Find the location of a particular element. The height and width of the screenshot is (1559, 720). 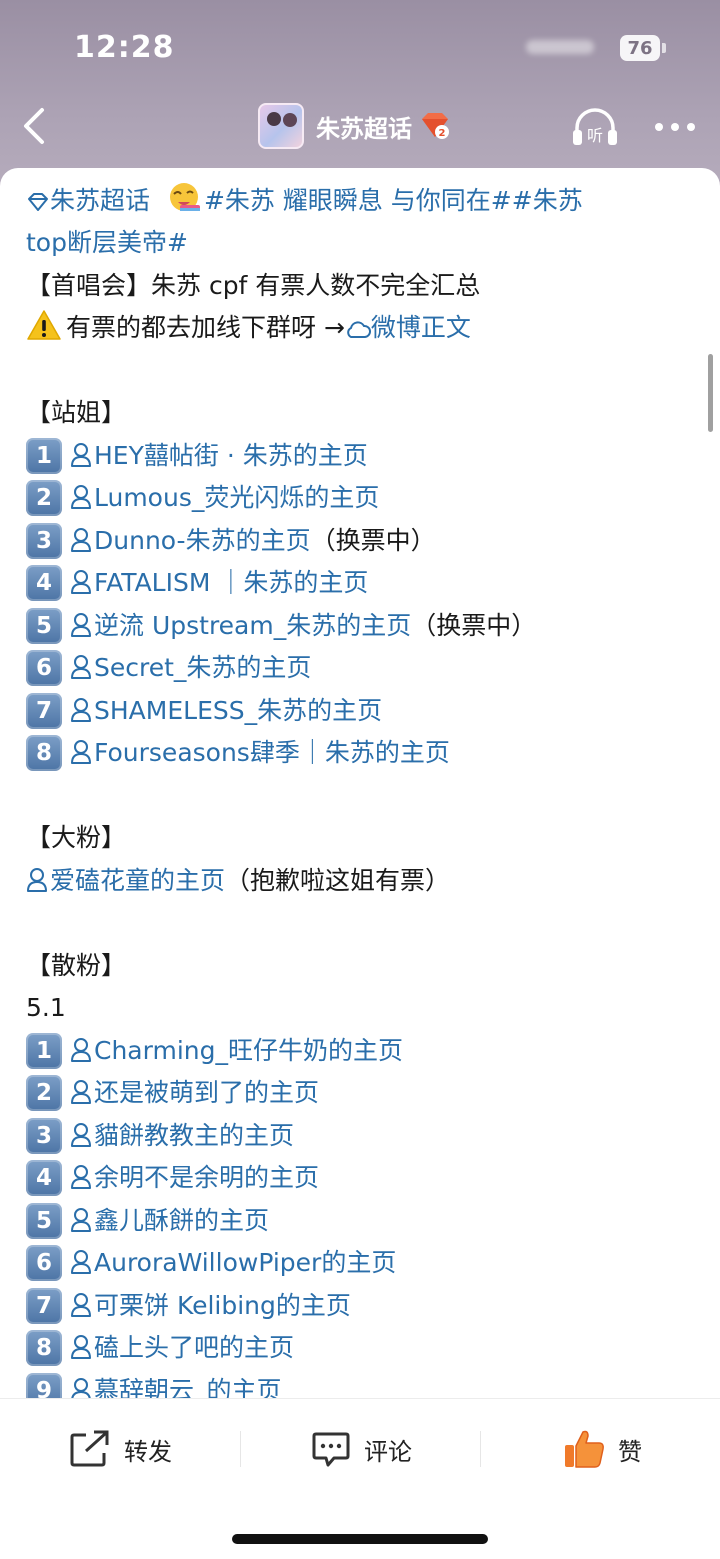

user-profile-link: 鑫儿酥餅的主页 is located at coordinates (181, 1220).